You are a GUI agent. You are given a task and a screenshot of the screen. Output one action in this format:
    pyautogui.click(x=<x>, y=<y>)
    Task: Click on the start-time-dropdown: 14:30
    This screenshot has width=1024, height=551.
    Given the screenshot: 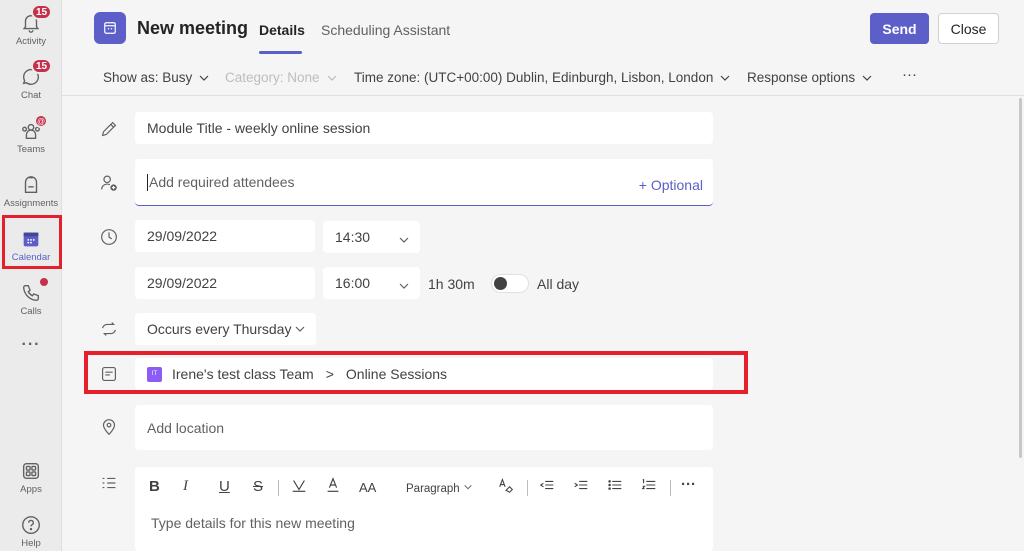 What is the action you would take?
    pyautogui.click(x=371, y=237)
    